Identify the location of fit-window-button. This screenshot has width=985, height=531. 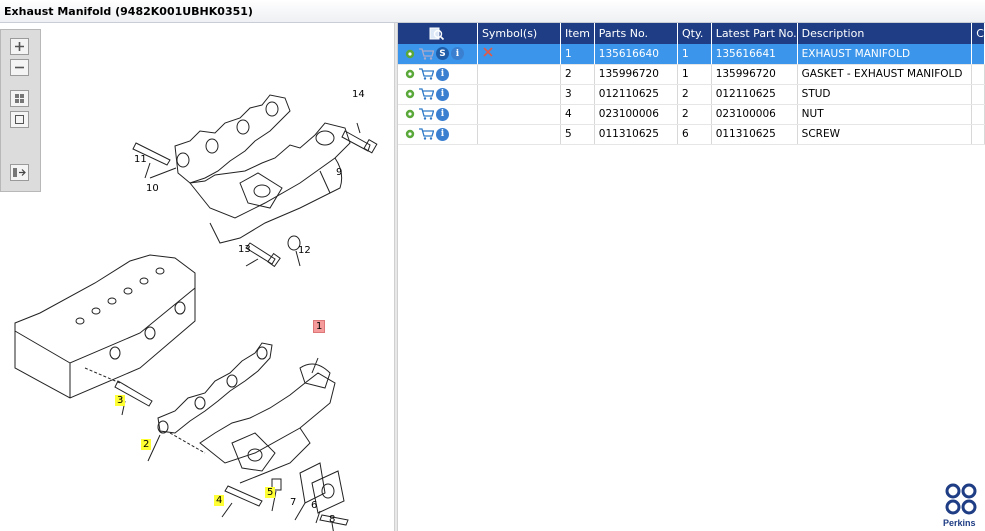
(19, 119).